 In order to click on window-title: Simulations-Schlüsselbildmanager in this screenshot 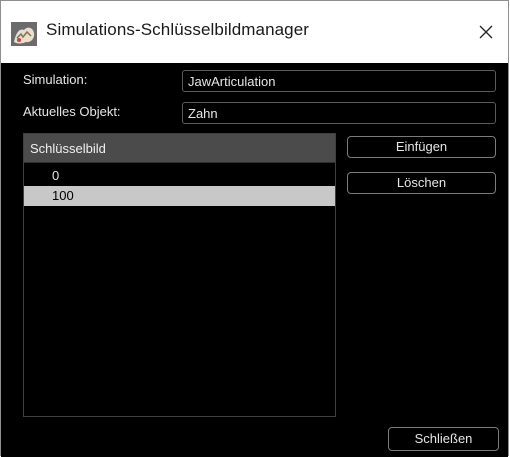, I will do `click(178, 29)`.